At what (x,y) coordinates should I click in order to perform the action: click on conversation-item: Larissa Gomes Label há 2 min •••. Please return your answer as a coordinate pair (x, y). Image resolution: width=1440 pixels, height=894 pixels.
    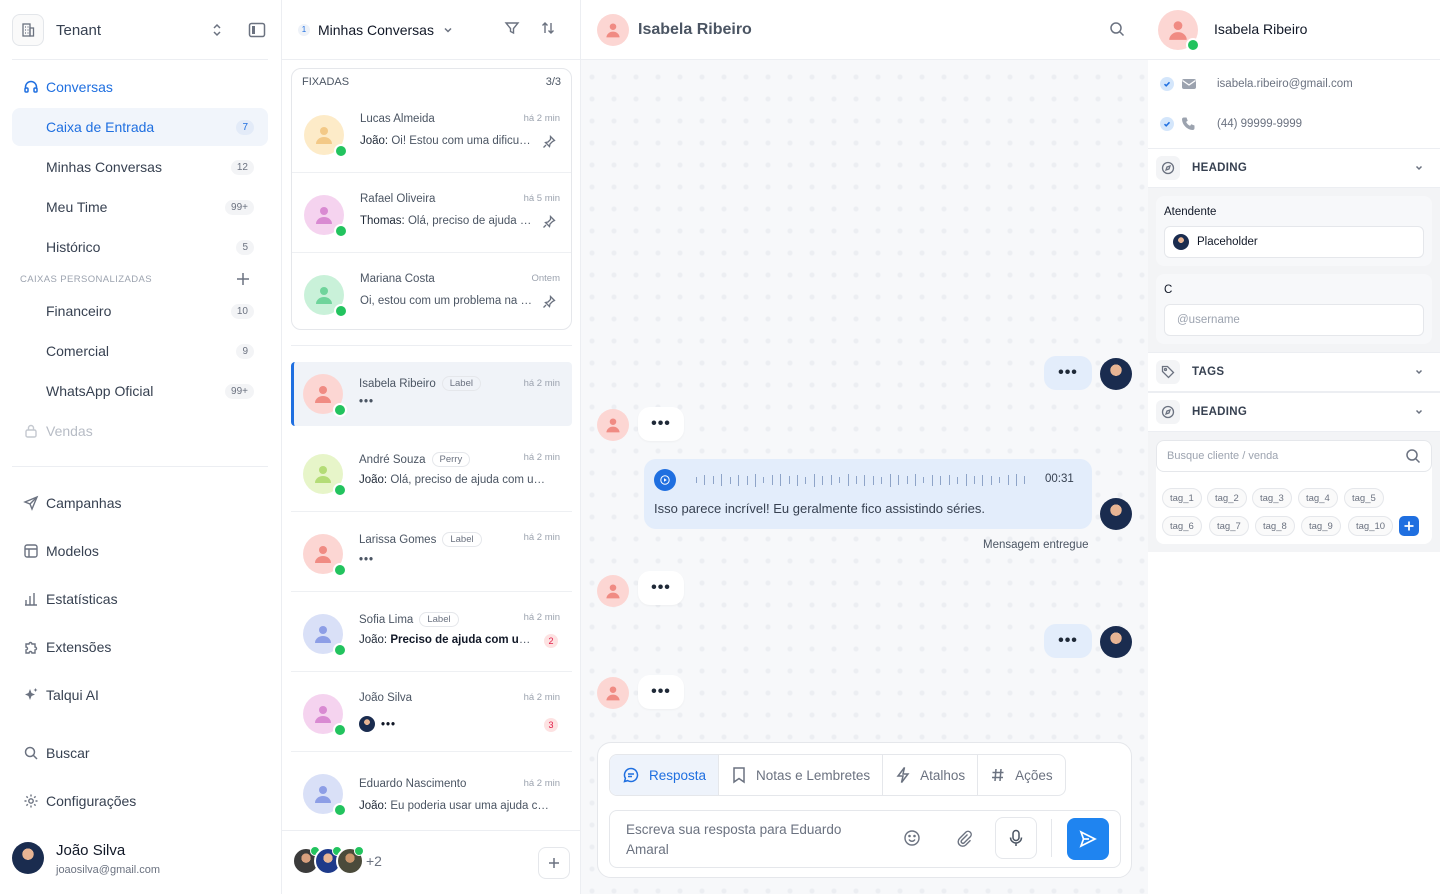
    Looking at the image, I should click on (431, 553).